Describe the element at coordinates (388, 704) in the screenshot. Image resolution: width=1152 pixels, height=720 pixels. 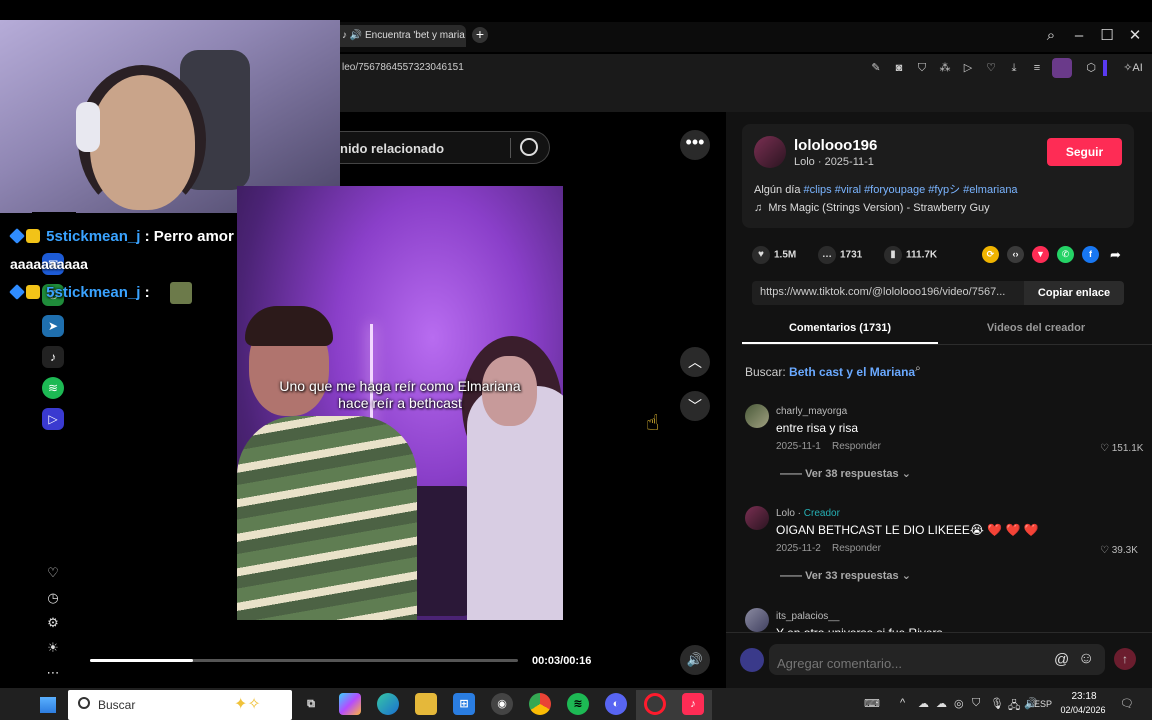
I see `edge-icon` at that location.